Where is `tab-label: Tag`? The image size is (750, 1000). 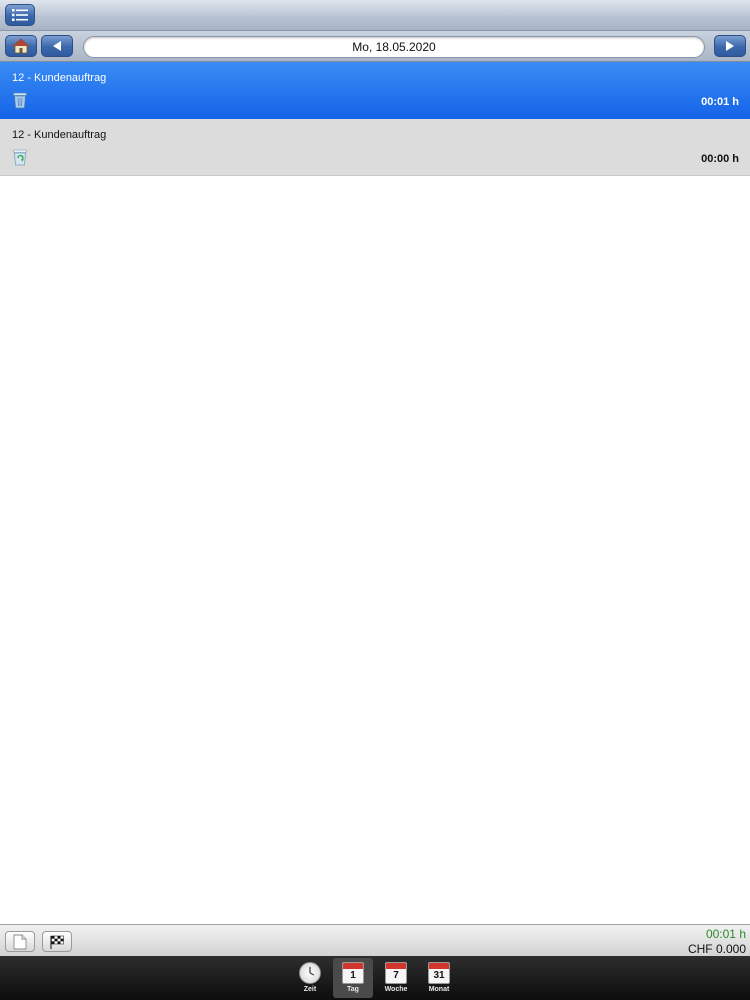
tab-label: Tag is located at coordinates (353, 989).